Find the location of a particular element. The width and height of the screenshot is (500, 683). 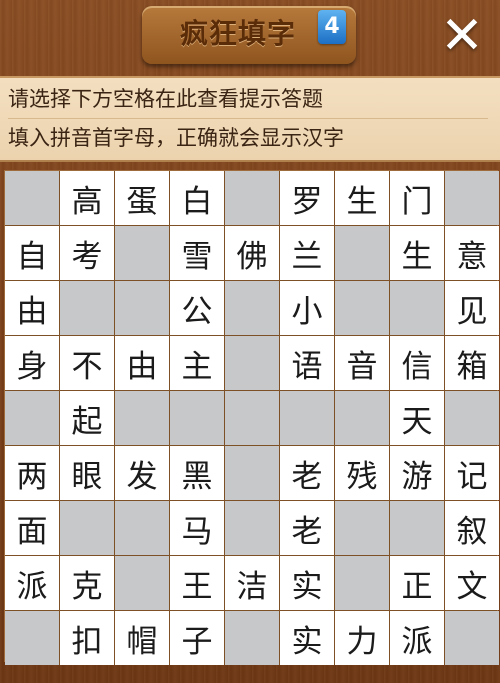

grid-cell-filled: 语 is located at coordinates (307, 363).